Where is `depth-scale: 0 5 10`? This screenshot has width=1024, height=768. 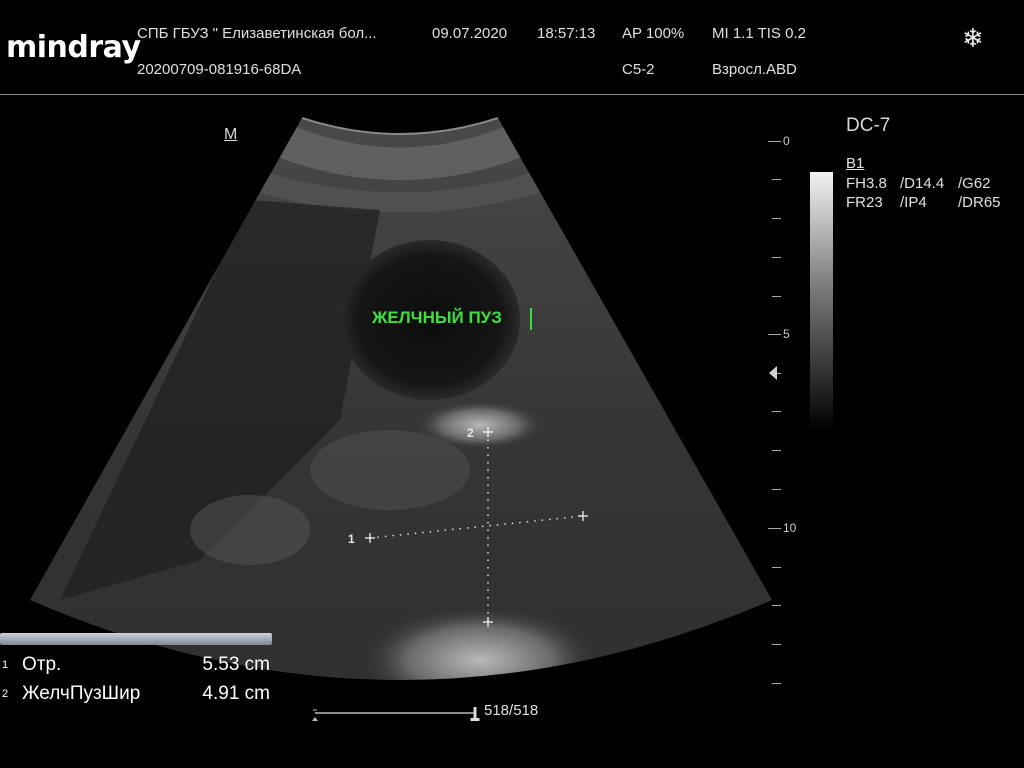 depth-scale: 0 5 10 is located at coordinates (784, 417).